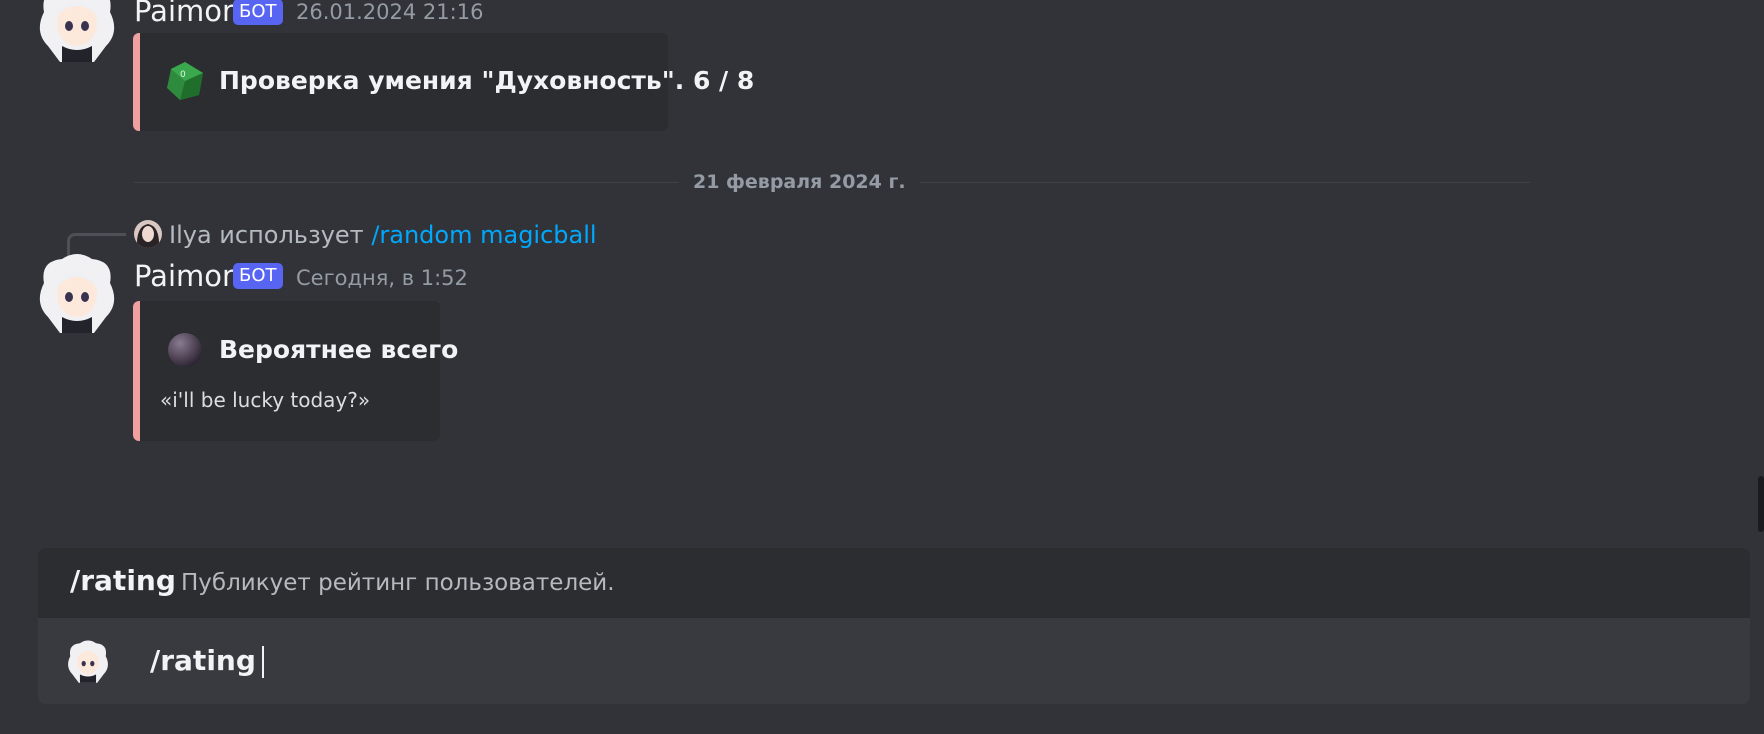 This screenshot has height=734, width=1764. Describe the element at coordinates (88, 662) in the screenshot. I see `command-app-avatar` at that location.